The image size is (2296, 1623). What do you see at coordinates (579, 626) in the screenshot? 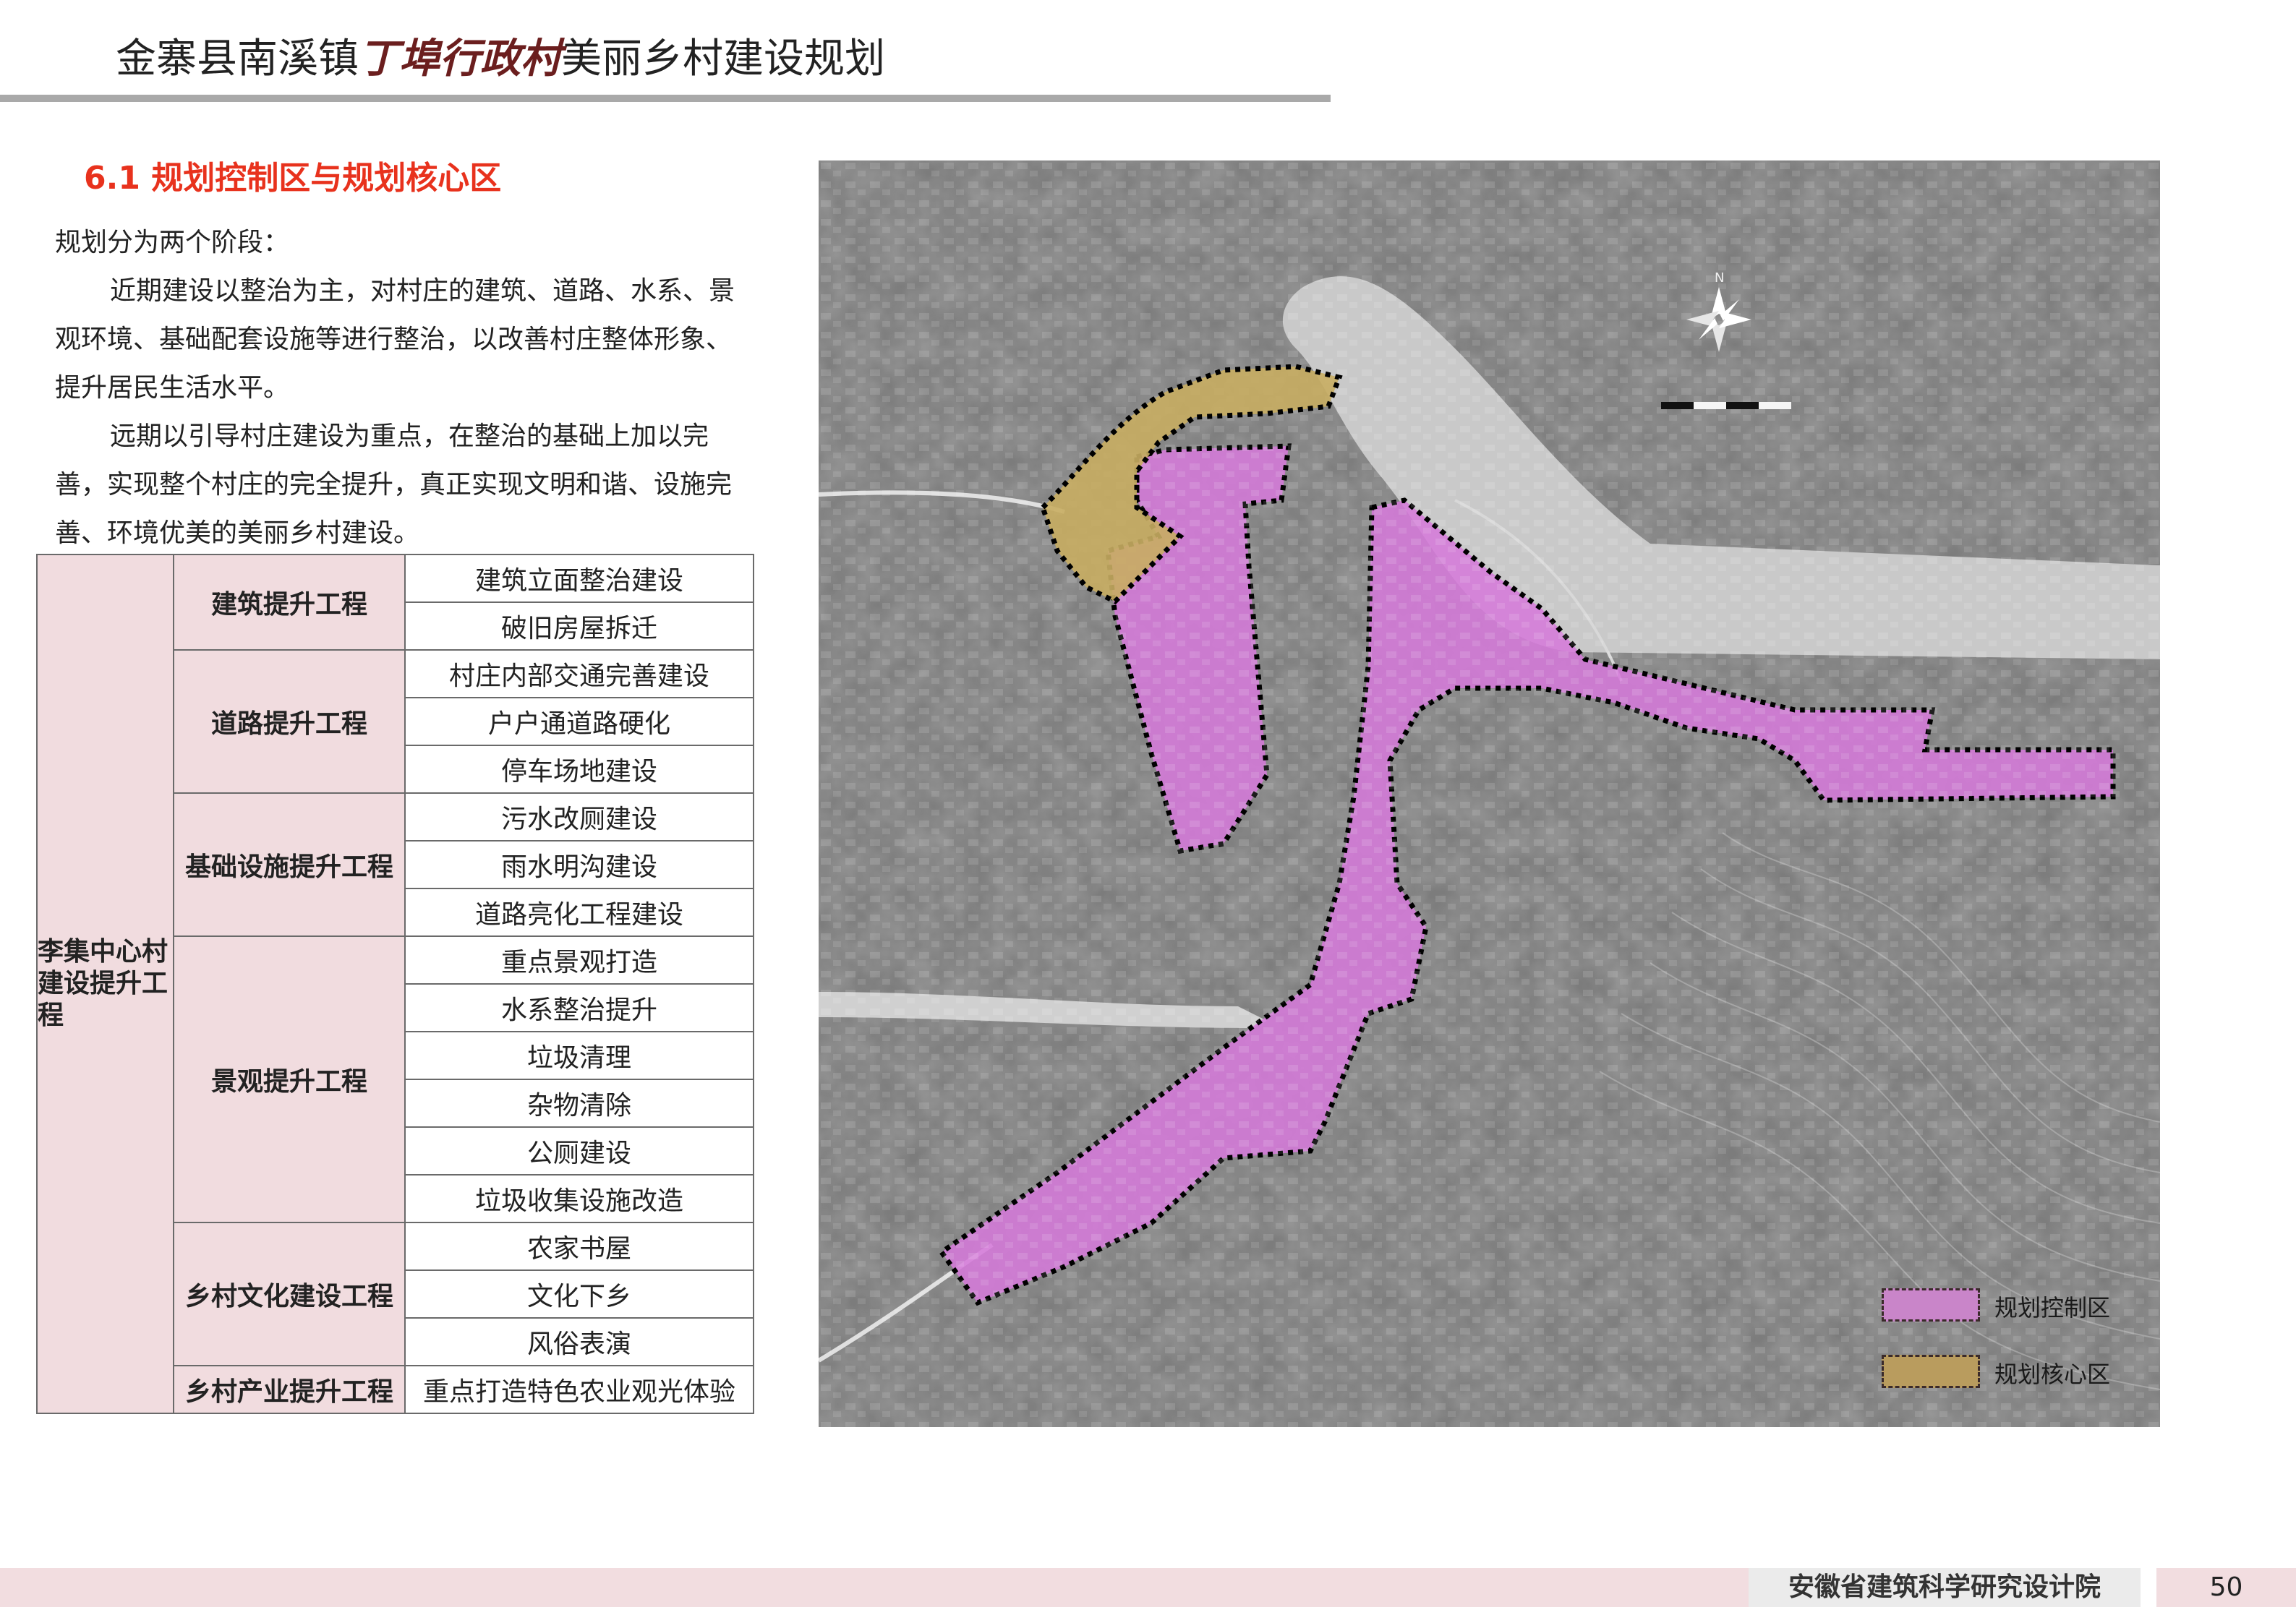
I see `table-item-cell: 破旧房屋拆迁` at bounding box center [579, 626].